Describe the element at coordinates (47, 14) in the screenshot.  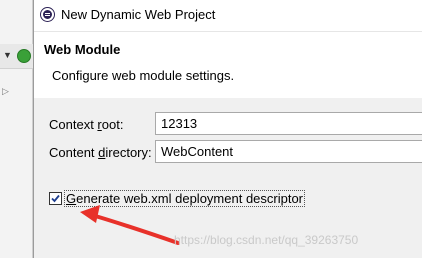
I see `eclipse-icon` at that location.